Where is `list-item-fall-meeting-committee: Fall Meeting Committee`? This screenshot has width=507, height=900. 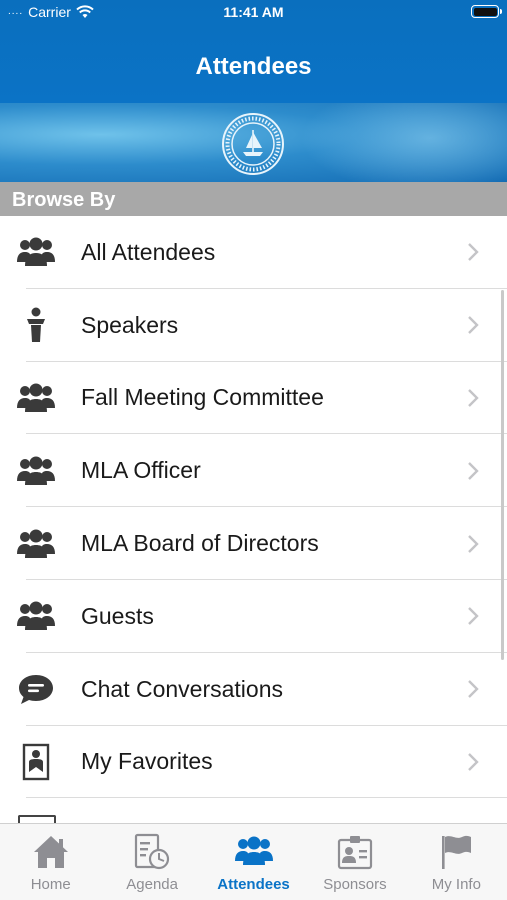 list-item-fall-meeting-committee: Fall Meeting Committee is located at coordinates (253, 398).